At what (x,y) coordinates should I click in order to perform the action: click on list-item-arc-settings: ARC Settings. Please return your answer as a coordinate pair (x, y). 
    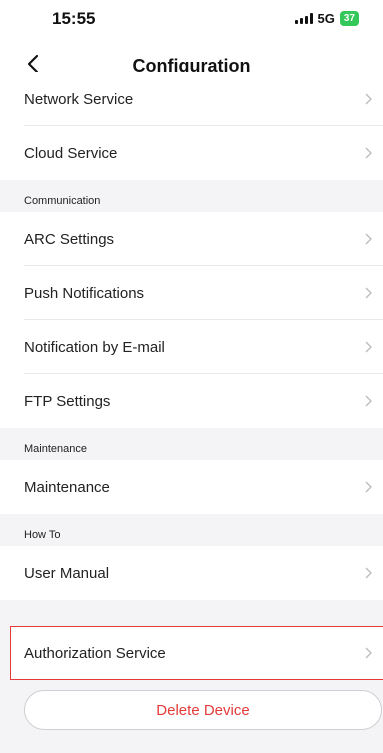
    Looking at the image, I should click on (191, 239).